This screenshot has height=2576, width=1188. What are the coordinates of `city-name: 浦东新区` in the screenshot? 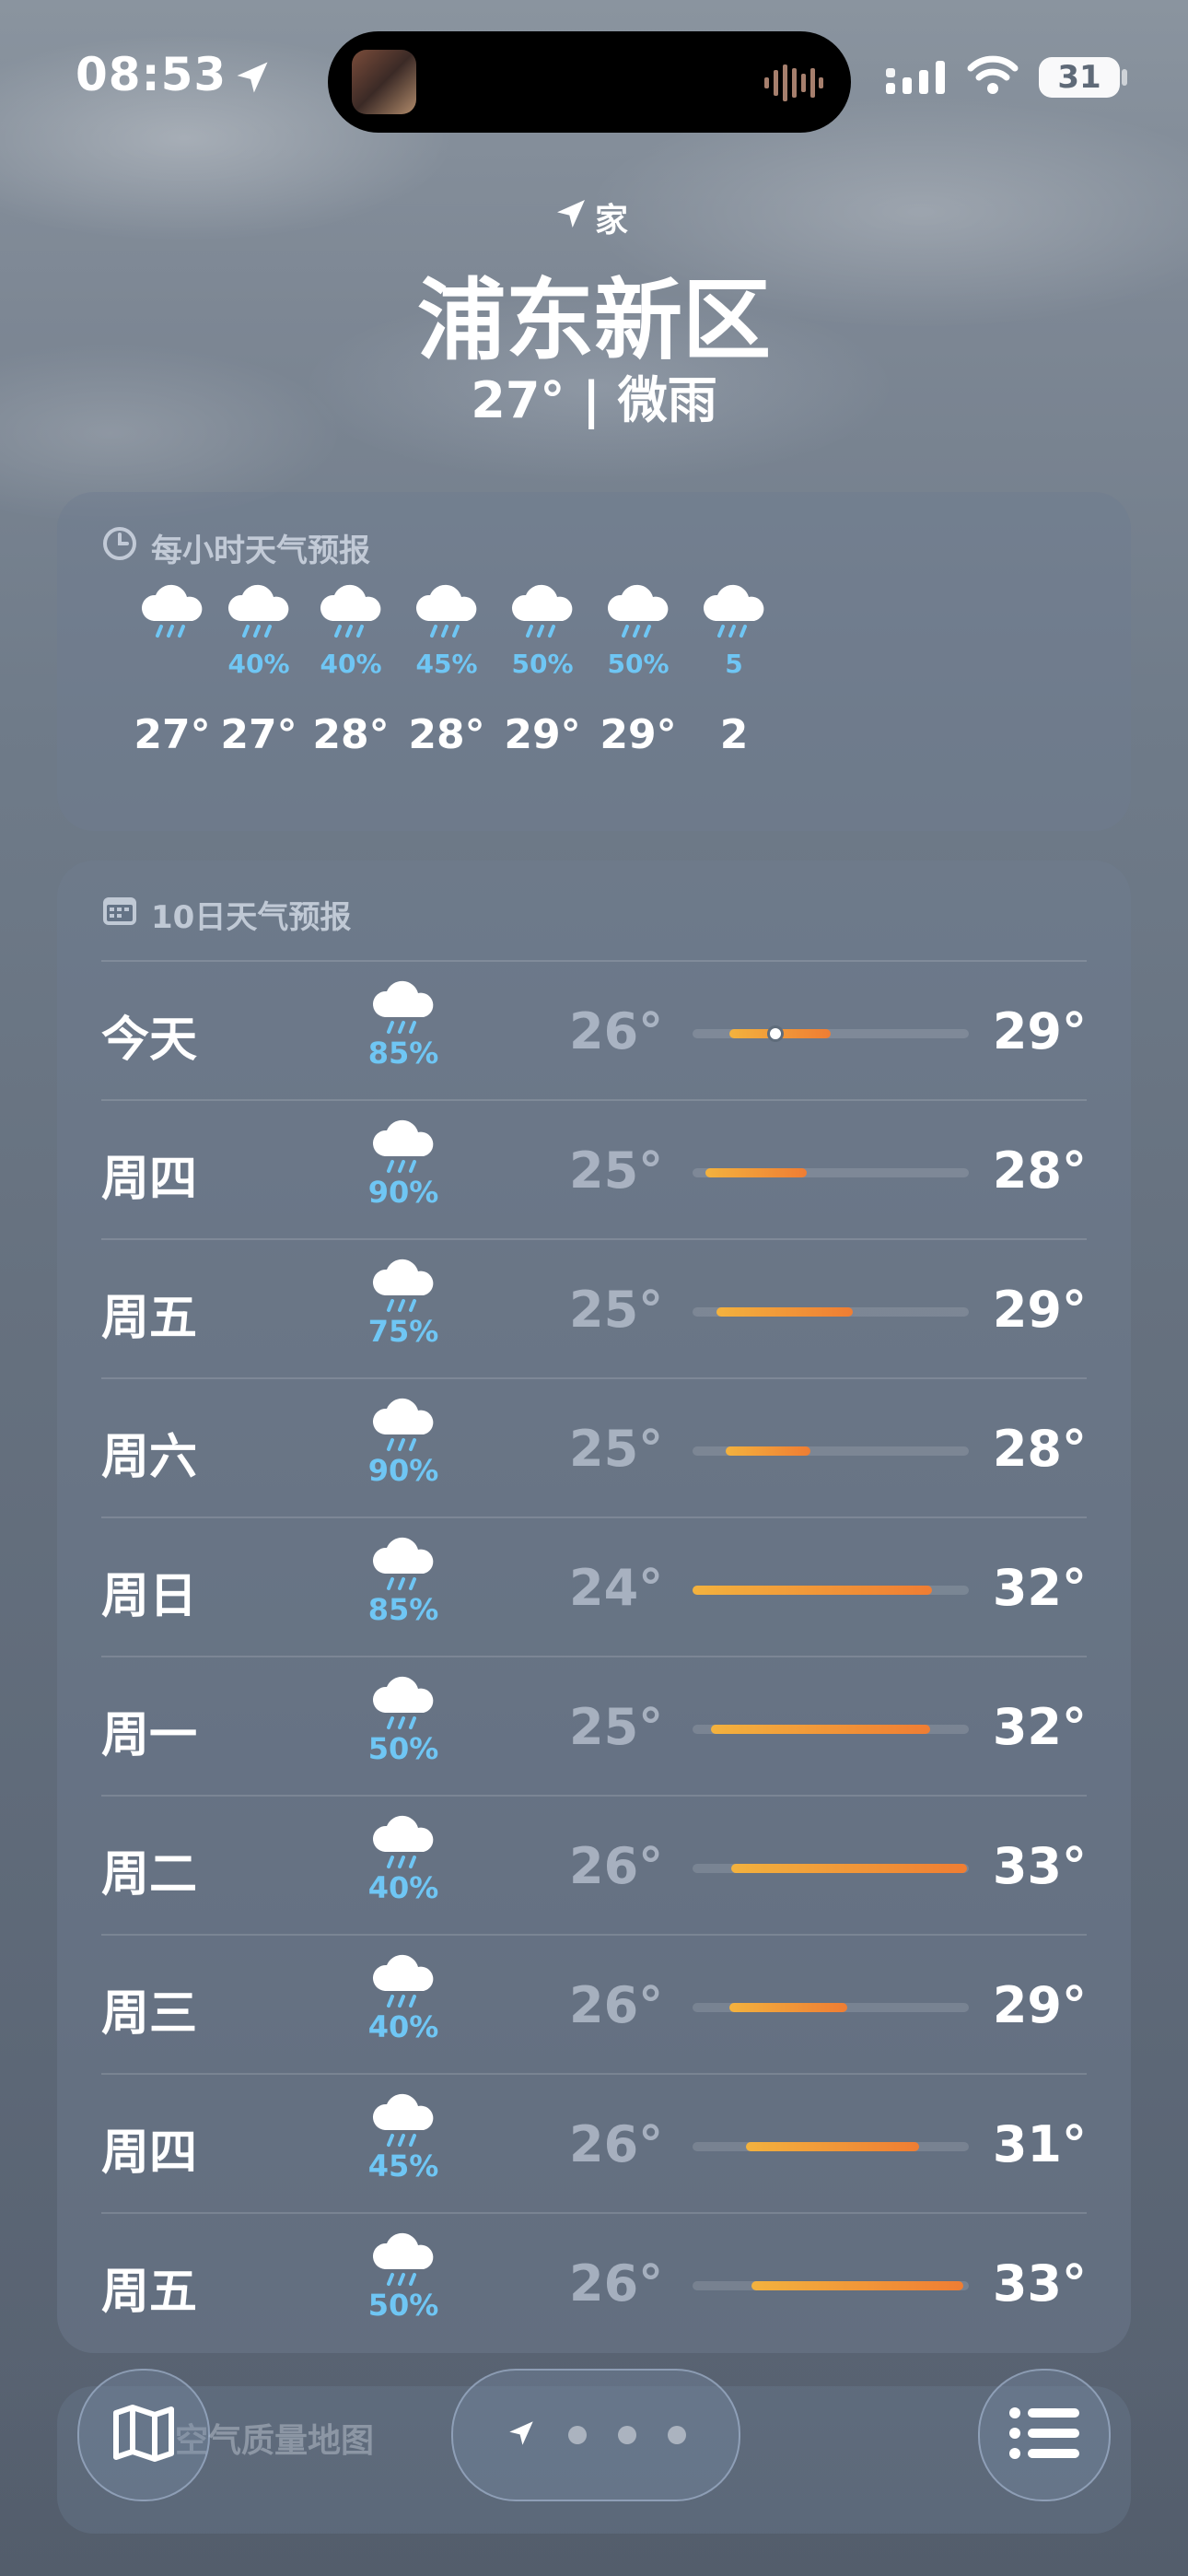 It's located at (594, 320).